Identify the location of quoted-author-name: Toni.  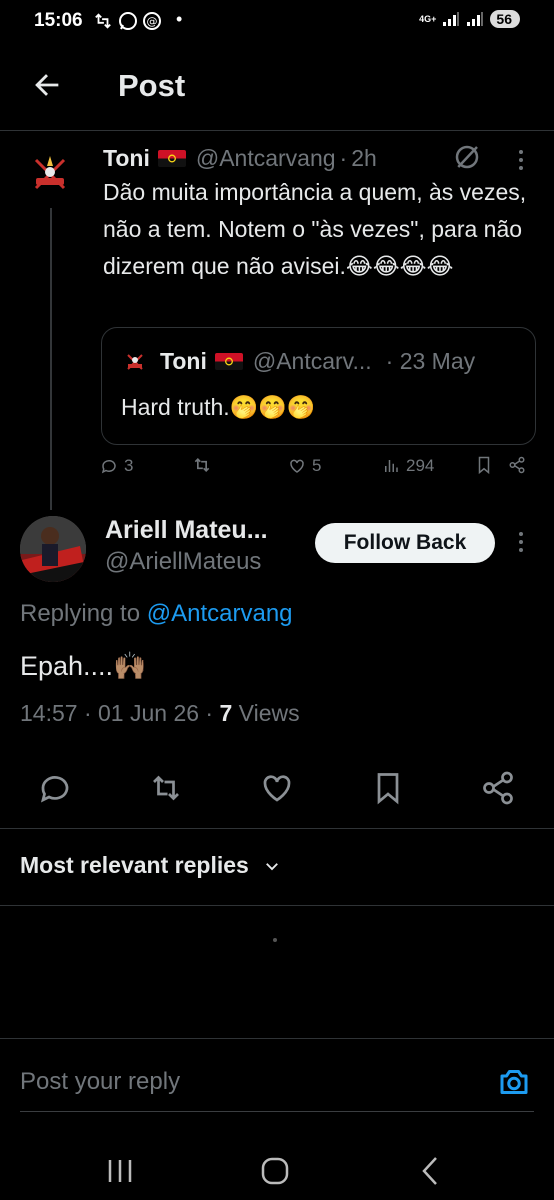
(183, 361).